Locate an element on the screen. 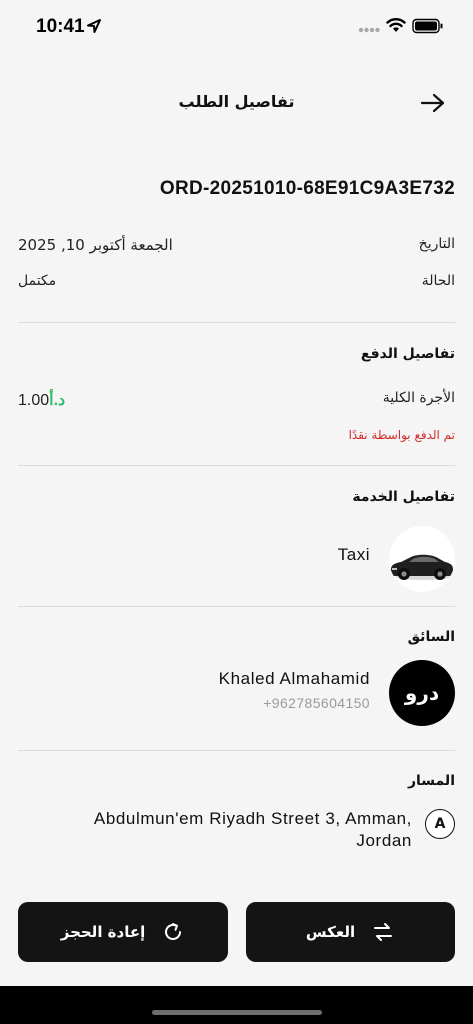  fare-amount: 1.00 is located at coordinates (34, 400).